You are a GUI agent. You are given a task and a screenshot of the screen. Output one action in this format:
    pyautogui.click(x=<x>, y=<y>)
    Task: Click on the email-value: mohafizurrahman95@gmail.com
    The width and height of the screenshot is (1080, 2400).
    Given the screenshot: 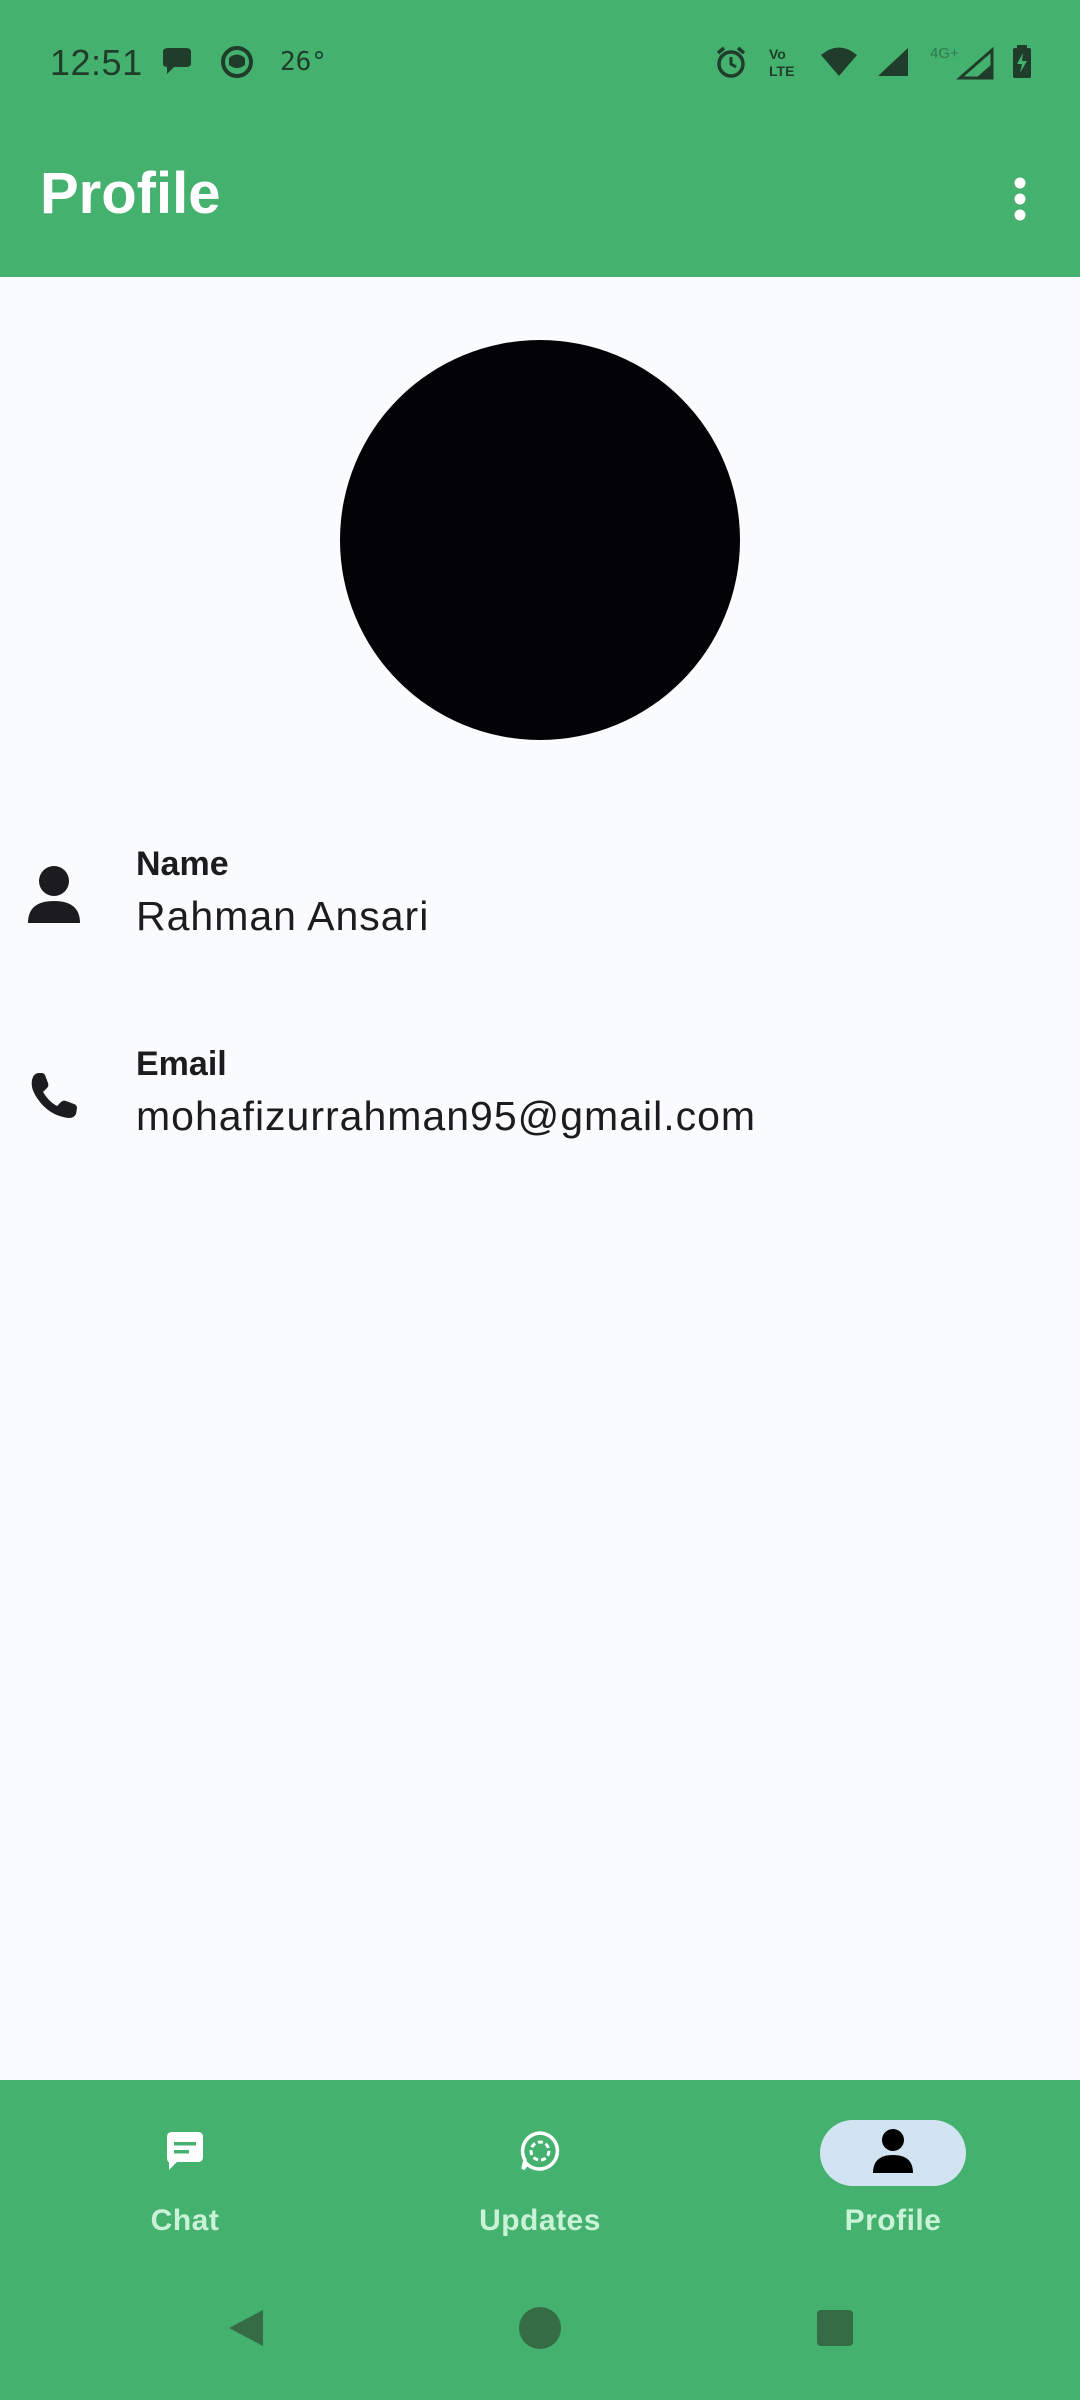 What is the action you would take?
    pyautogui.click(x=446, y=1116)
    